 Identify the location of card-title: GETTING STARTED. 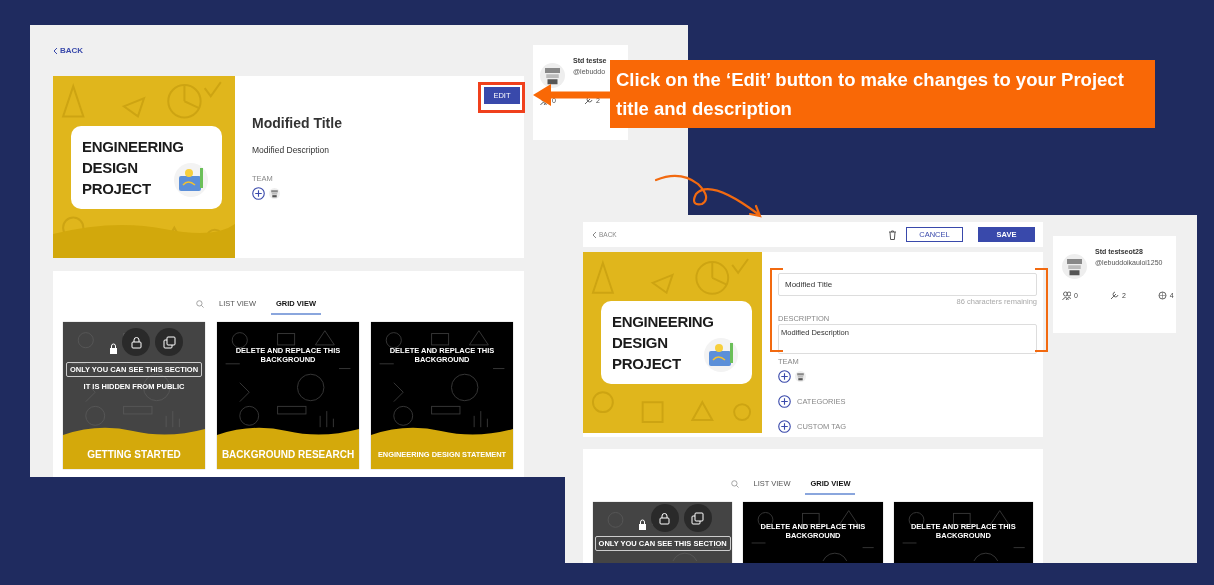
(134, 454).